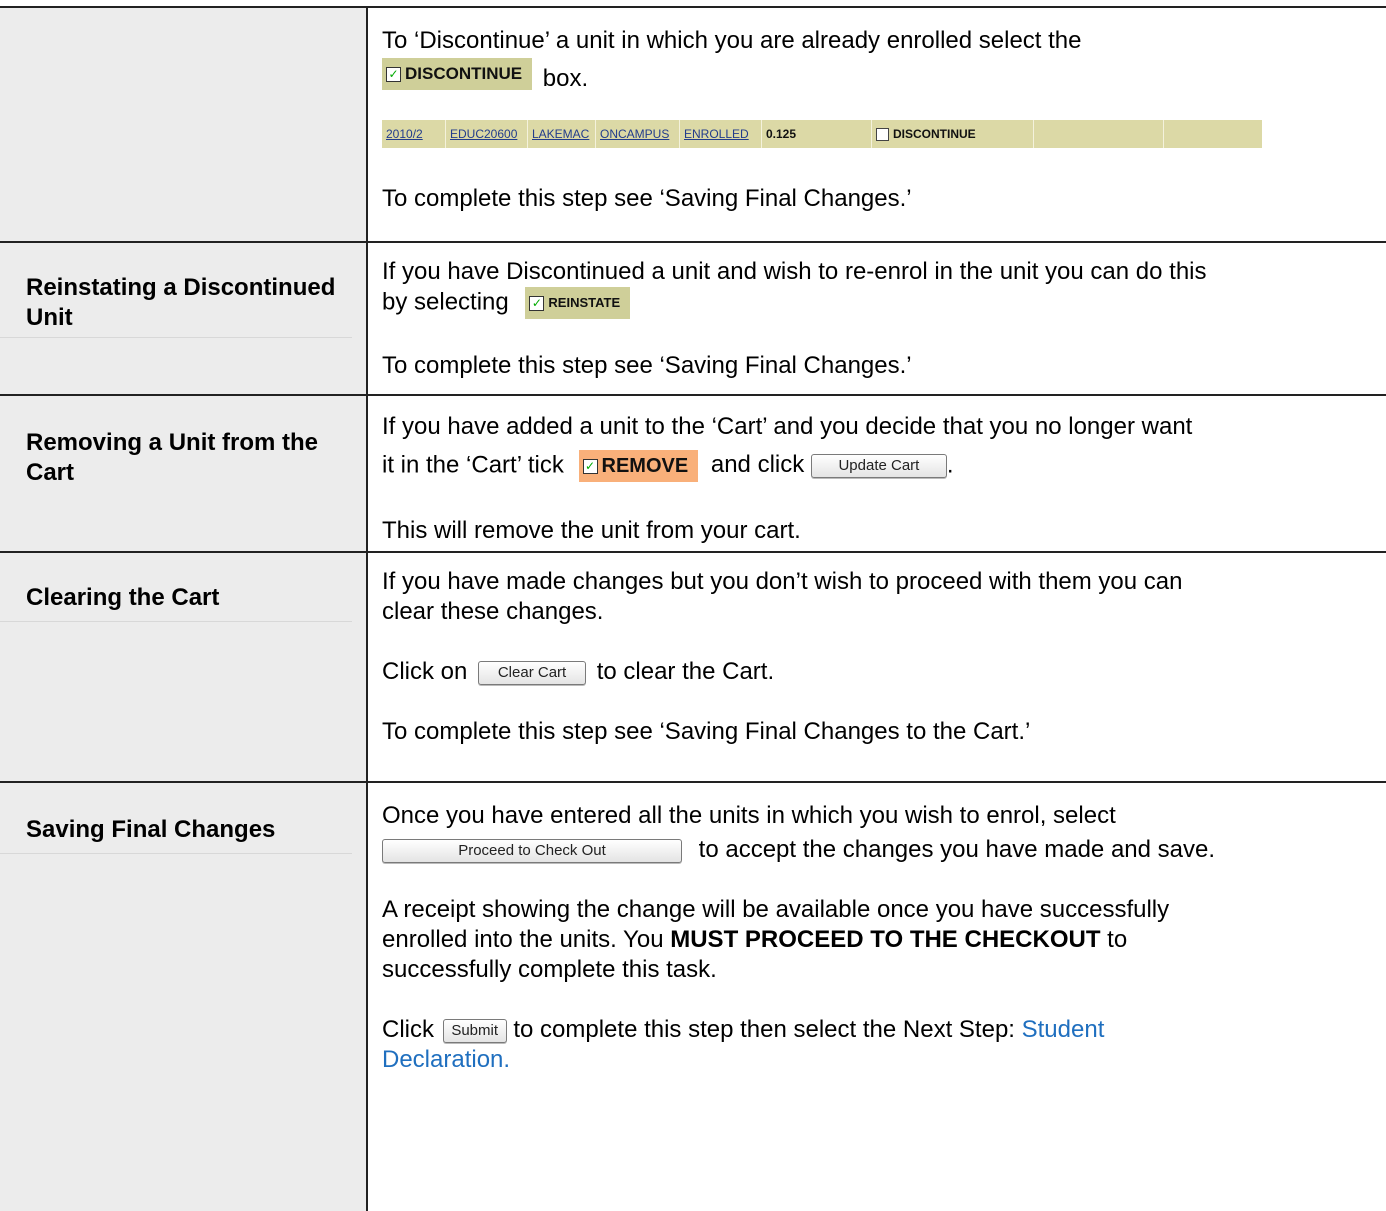  Describe the element at coordinates (638, 466) in the screenshot. I see `remove-checkbox-sample: ✓ REMOVE` at that location.